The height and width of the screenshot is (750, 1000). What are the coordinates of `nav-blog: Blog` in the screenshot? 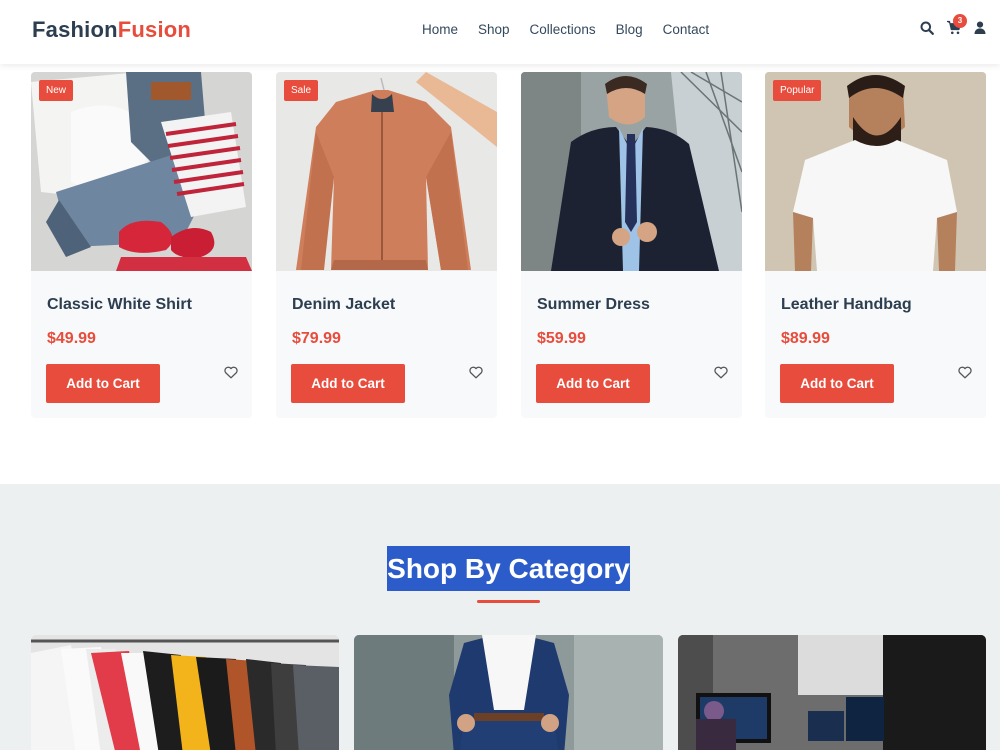 It's located at (629, 29).